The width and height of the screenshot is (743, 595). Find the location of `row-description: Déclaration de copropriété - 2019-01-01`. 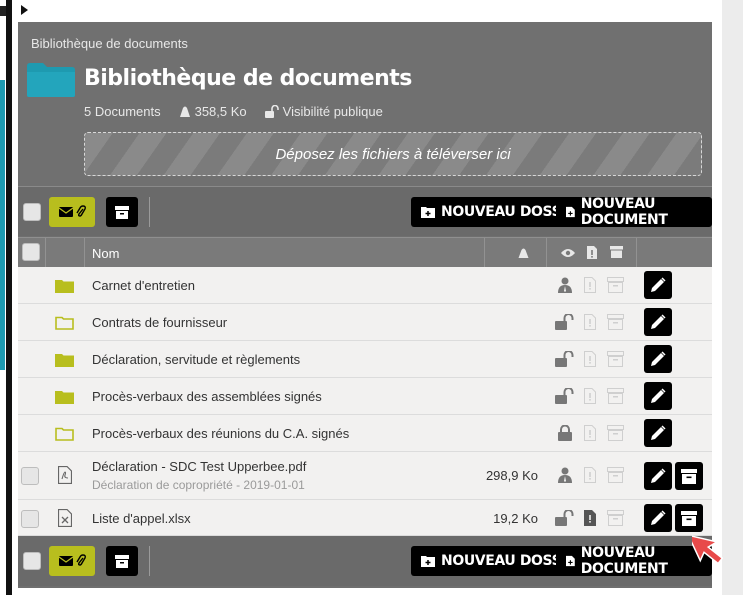

row-description: Déclaration de copropriété - 2019-01-01 is located at coordinates (198, 485).